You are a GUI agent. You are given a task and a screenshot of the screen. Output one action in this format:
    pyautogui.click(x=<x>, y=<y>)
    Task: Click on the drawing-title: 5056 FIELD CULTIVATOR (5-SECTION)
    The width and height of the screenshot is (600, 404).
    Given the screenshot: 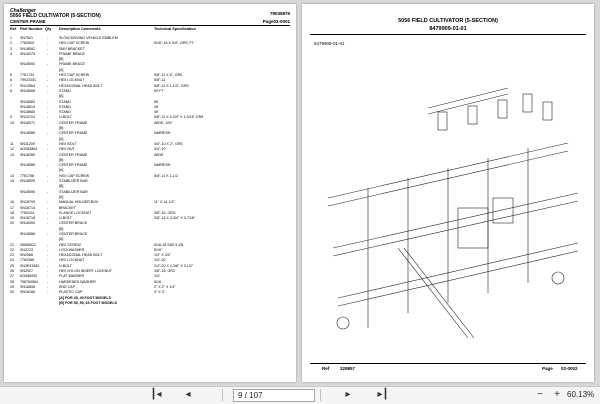 What is the action you would take?
    pyautogui.click(x=448, y=21)
    